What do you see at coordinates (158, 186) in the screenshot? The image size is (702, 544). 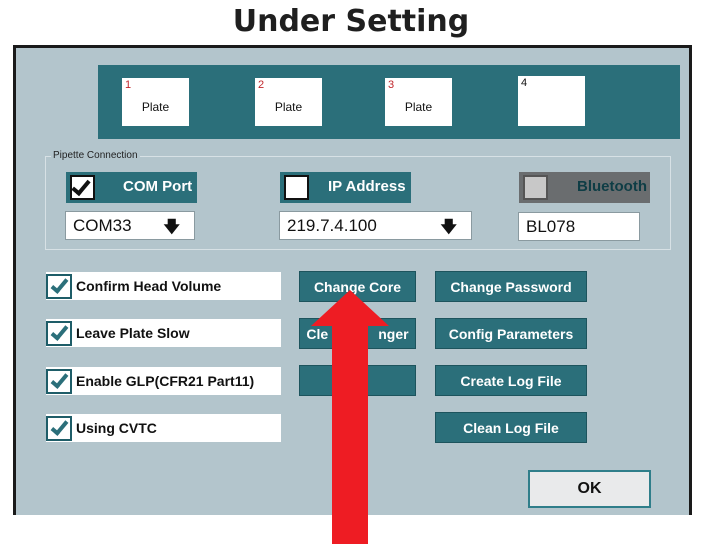 I see `com-port-label: COM Port` at bounding box center [158, 186].